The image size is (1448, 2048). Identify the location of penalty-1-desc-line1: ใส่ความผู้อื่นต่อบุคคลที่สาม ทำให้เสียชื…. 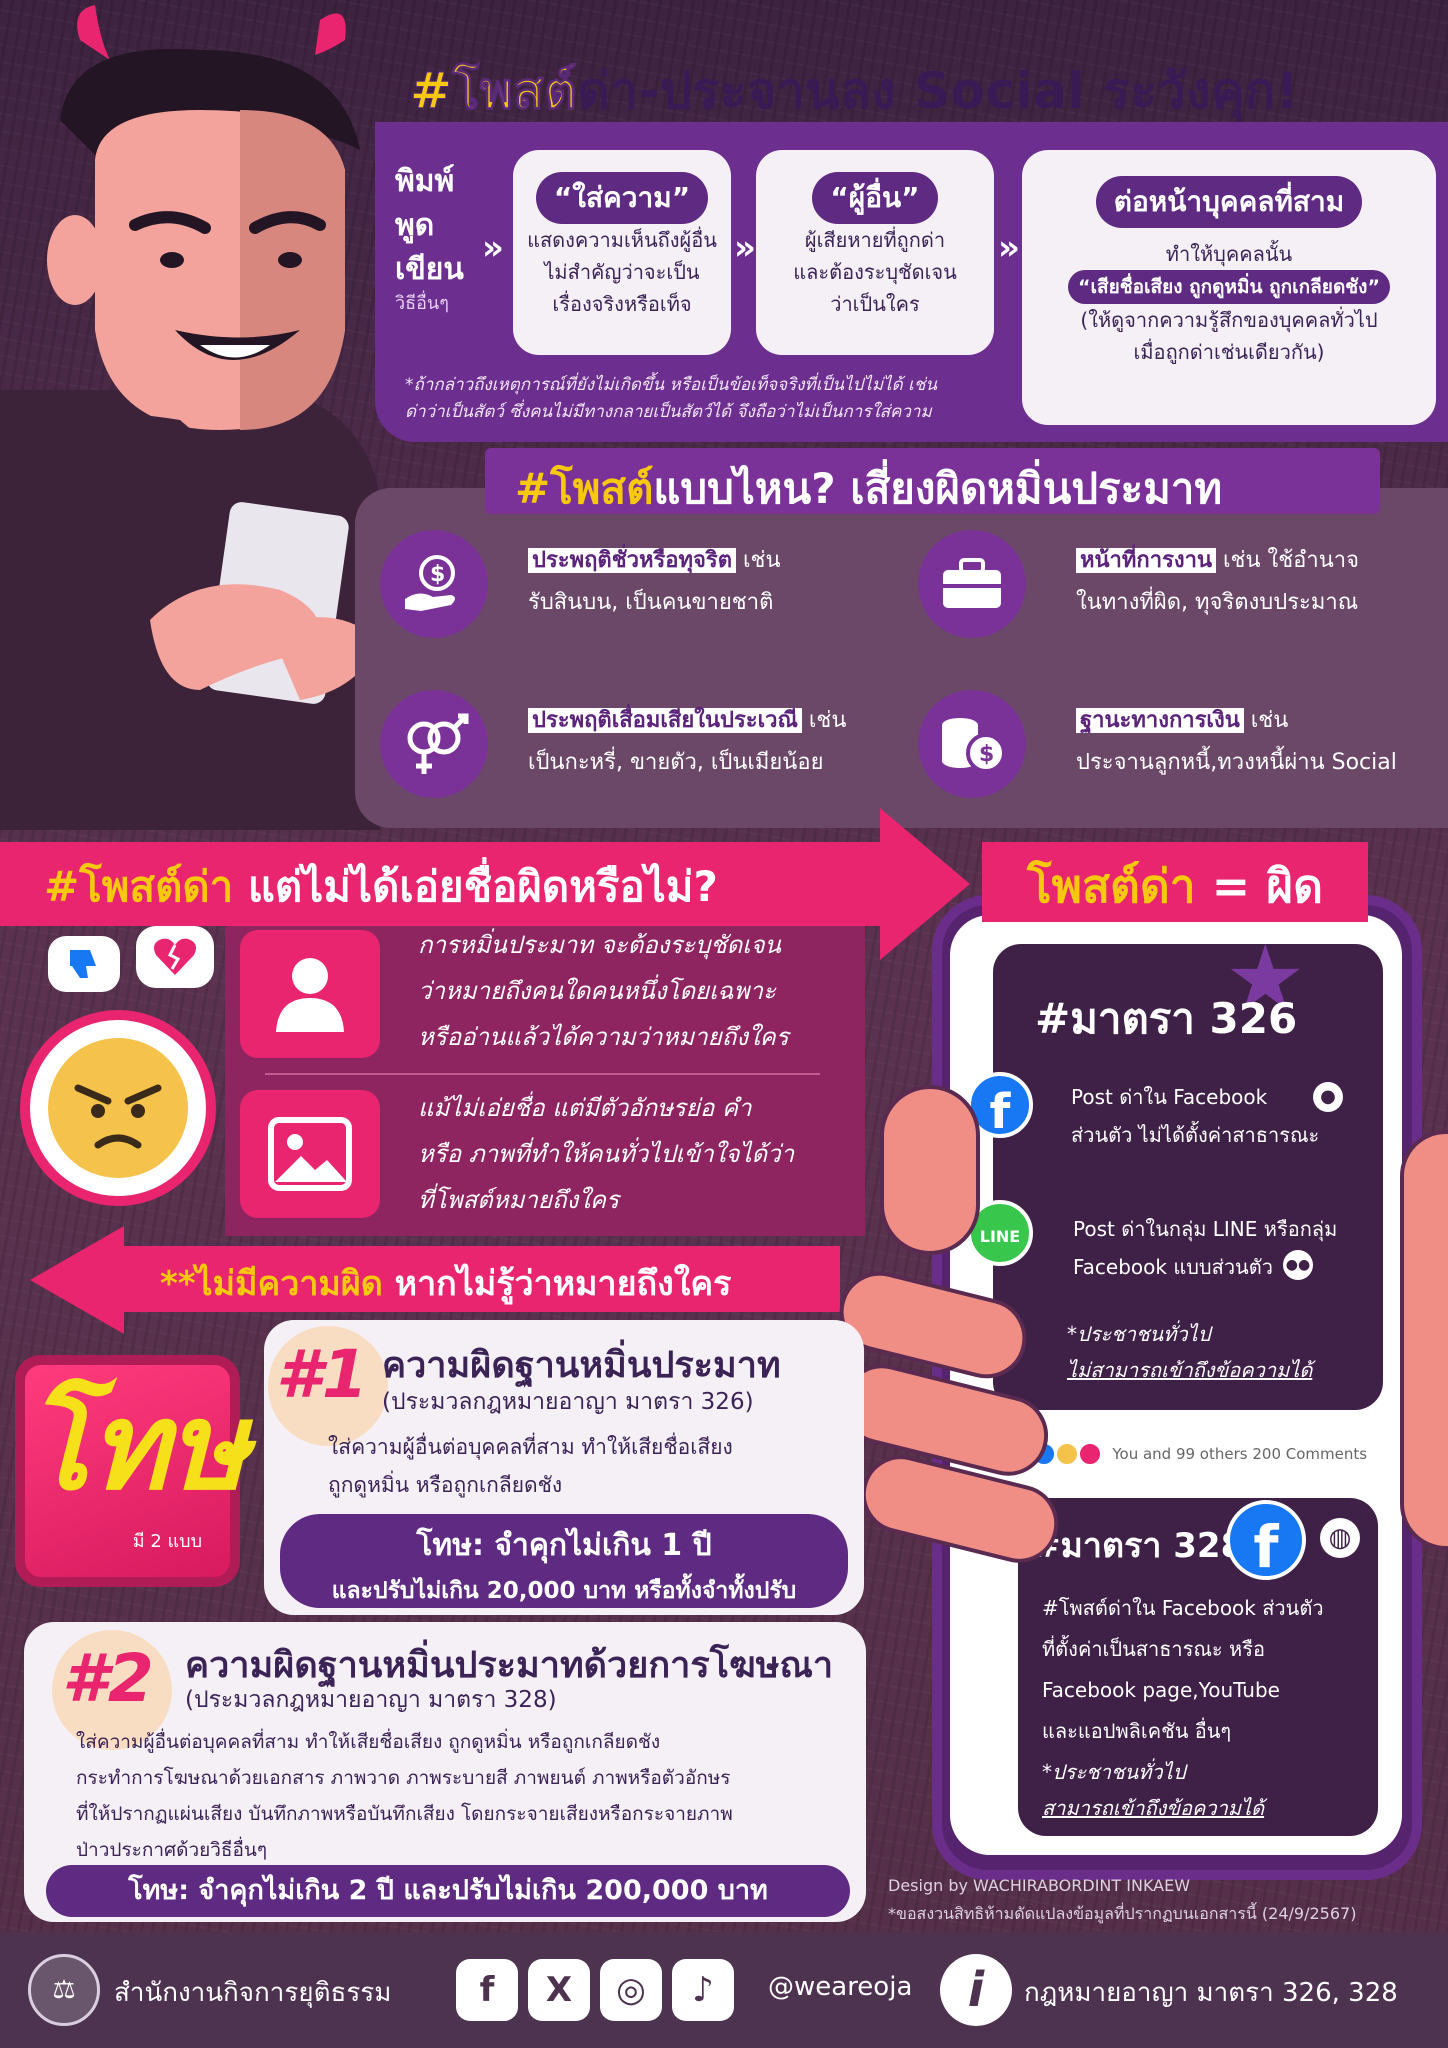
(530, 1447).